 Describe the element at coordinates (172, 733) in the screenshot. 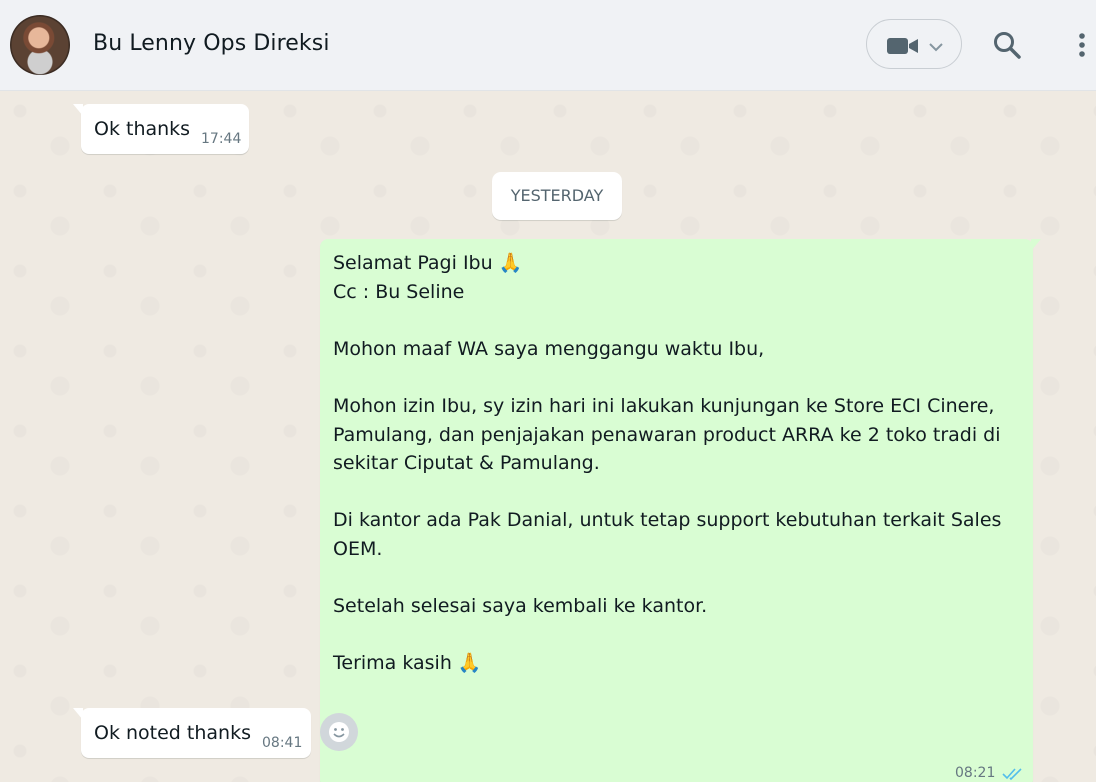

I see `message-text: Ok noted thanks` at that location.